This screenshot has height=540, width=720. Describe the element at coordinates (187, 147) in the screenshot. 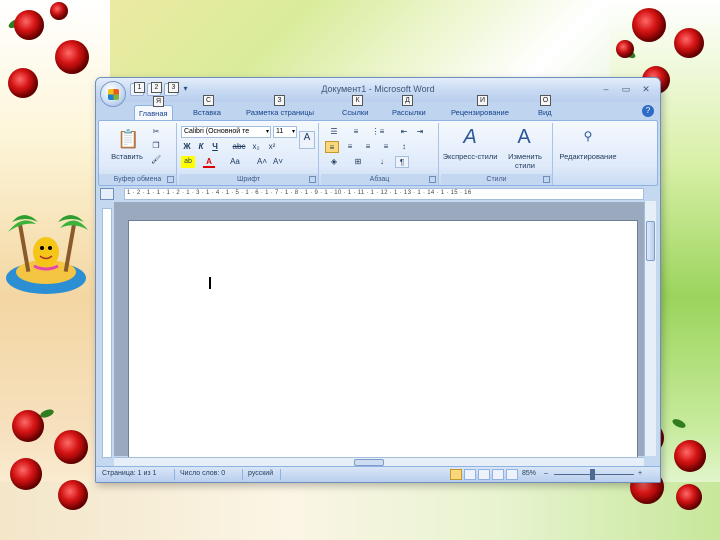

I see `bold-button: Ж` at that location.